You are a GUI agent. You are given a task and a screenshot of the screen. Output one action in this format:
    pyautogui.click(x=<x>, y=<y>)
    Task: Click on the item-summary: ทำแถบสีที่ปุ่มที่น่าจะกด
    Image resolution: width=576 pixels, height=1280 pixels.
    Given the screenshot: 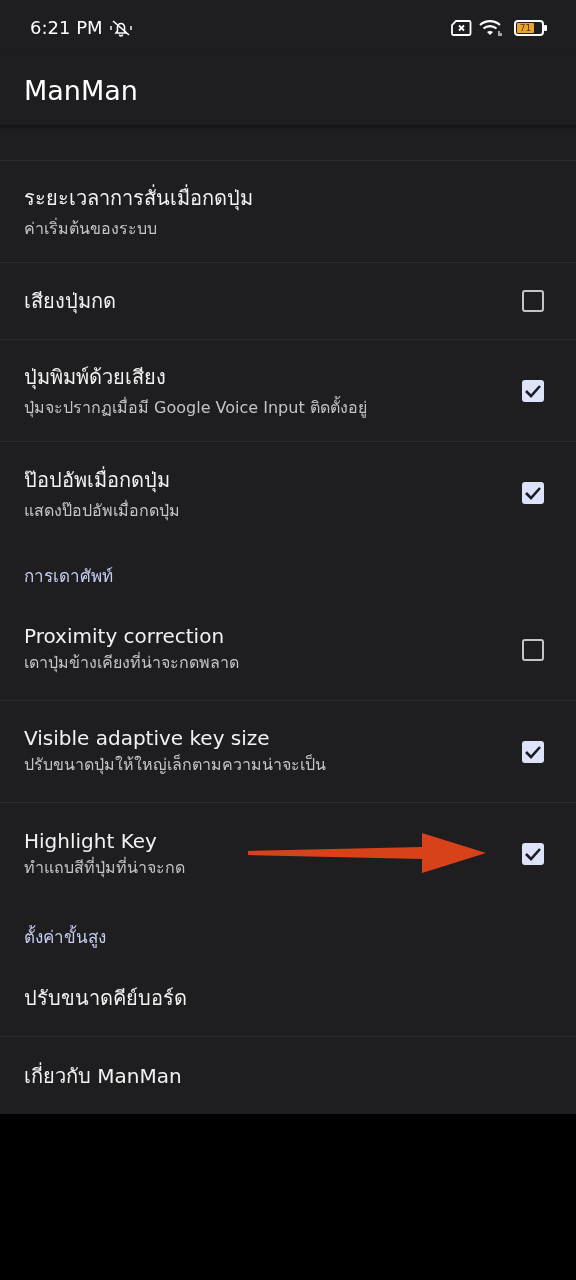 What is the action you would take?
    pyautogui.click(x=105, y=868)
    